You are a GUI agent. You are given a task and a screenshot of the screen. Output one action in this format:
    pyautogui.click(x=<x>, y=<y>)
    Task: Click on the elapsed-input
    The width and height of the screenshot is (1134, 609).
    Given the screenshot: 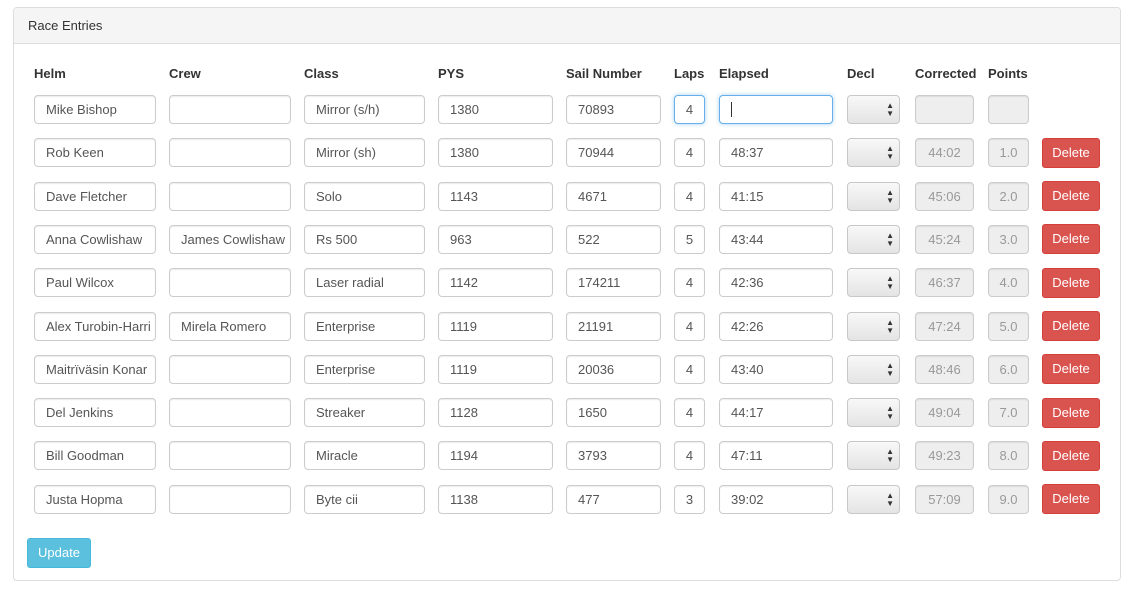 What is the action you would take?
    pyautogui.click(x=776, y=109)
    